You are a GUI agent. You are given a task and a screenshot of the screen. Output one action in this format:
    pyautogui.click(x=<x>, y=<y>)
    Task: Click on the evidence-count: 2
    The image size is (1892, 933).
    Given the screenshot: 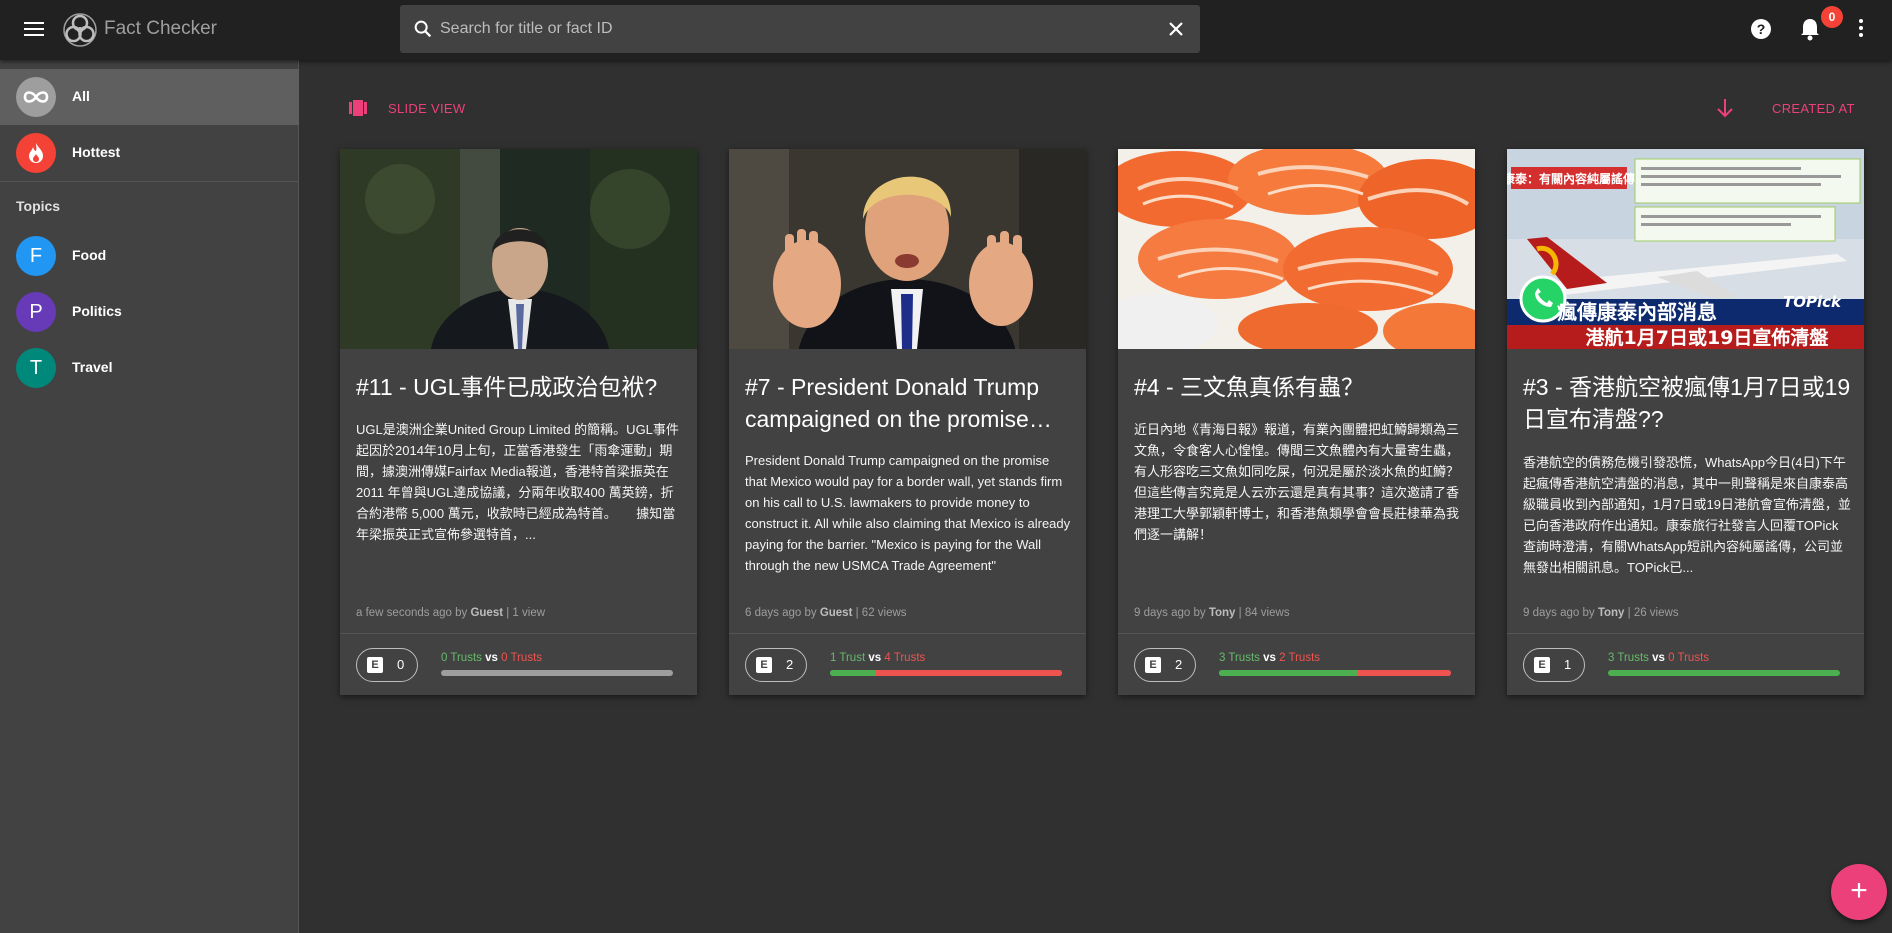 What is the action you would take?
    pyautogui.click(x=1179, y=664)
    